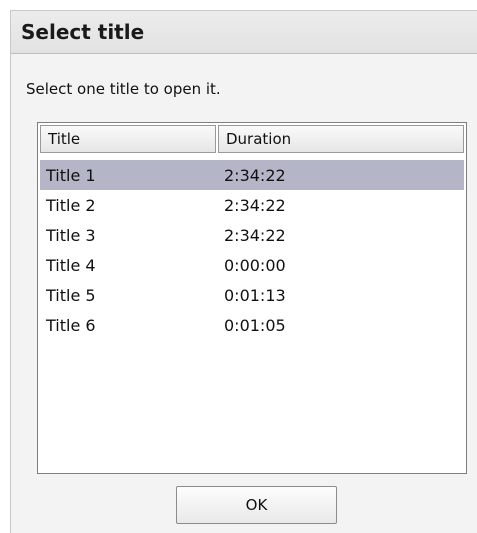 The width and height of the screenshot is (477, 533). What do you see at coordinates (255, 295) in the screenshot?
I see `row-duration: 0:01:13` at bounding box center [255, 295].